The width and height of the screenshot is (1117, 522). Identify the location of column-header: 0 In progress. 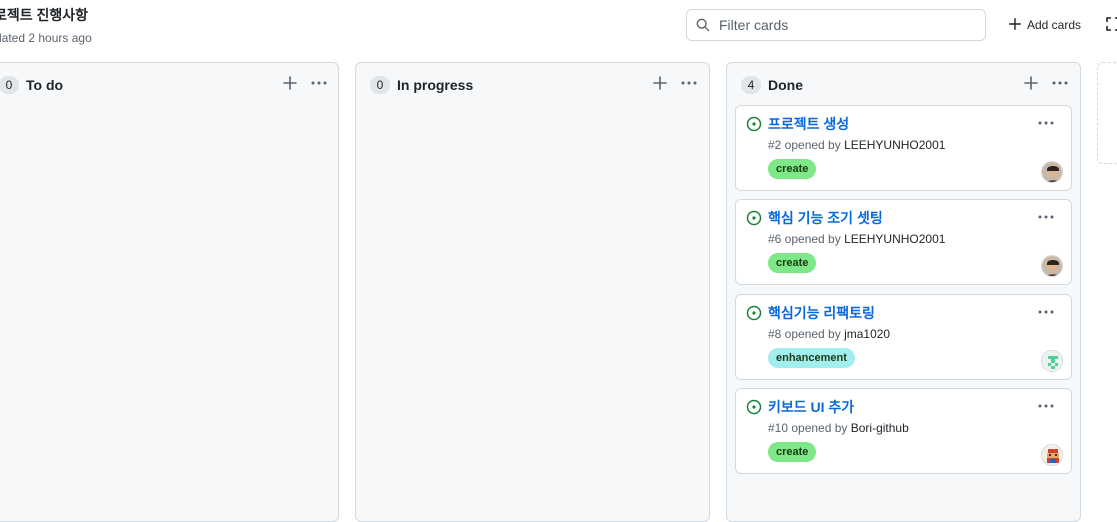
(532, 85).